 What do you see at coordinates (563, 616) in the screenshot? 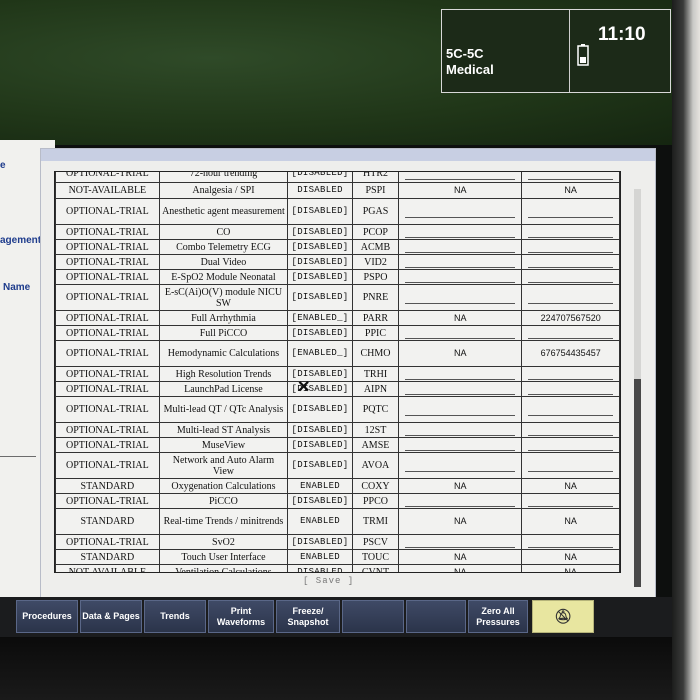
I see `alarm-silence-button: 🔕︎` at bounding box center [563, 616].